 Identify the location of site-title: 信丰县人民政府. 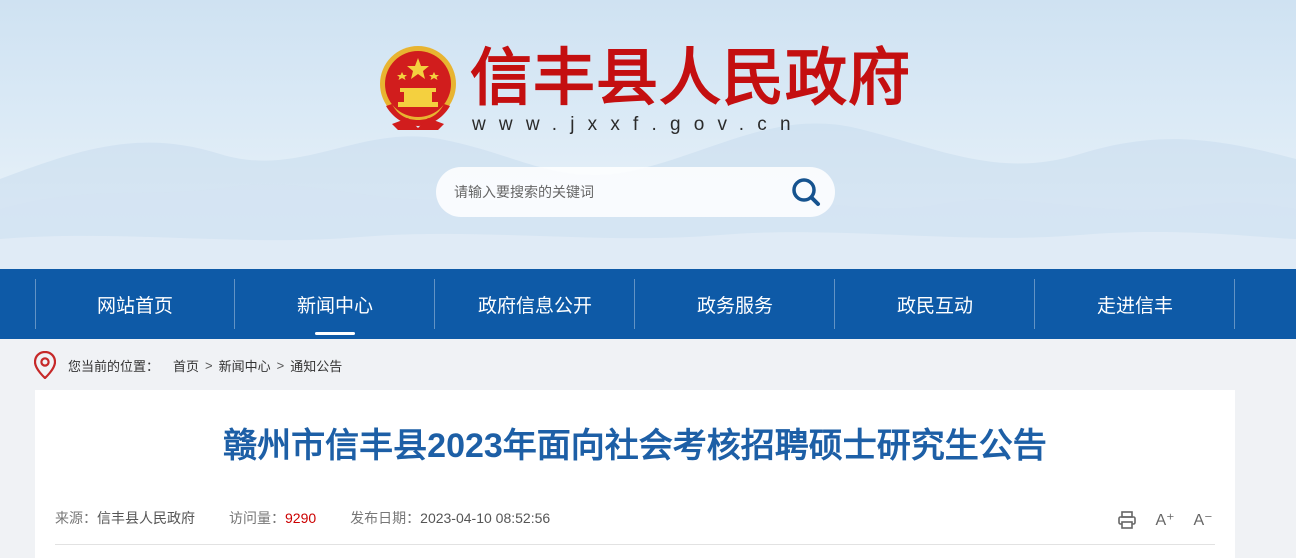
(691, 77).